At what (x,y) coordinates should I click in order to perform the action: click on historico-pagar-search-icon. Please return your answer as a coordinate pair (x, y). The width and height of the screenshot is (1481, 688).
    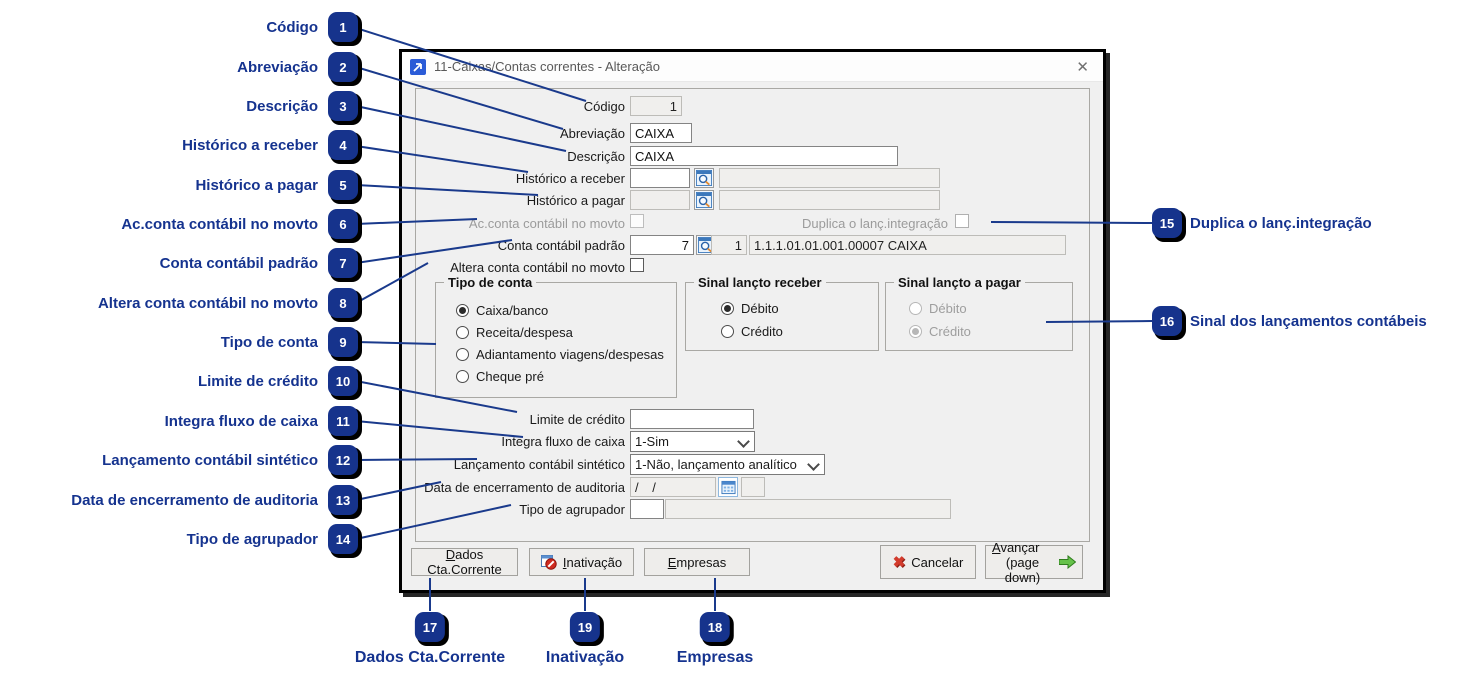
    Looking at the image, I should click on (704, 200).